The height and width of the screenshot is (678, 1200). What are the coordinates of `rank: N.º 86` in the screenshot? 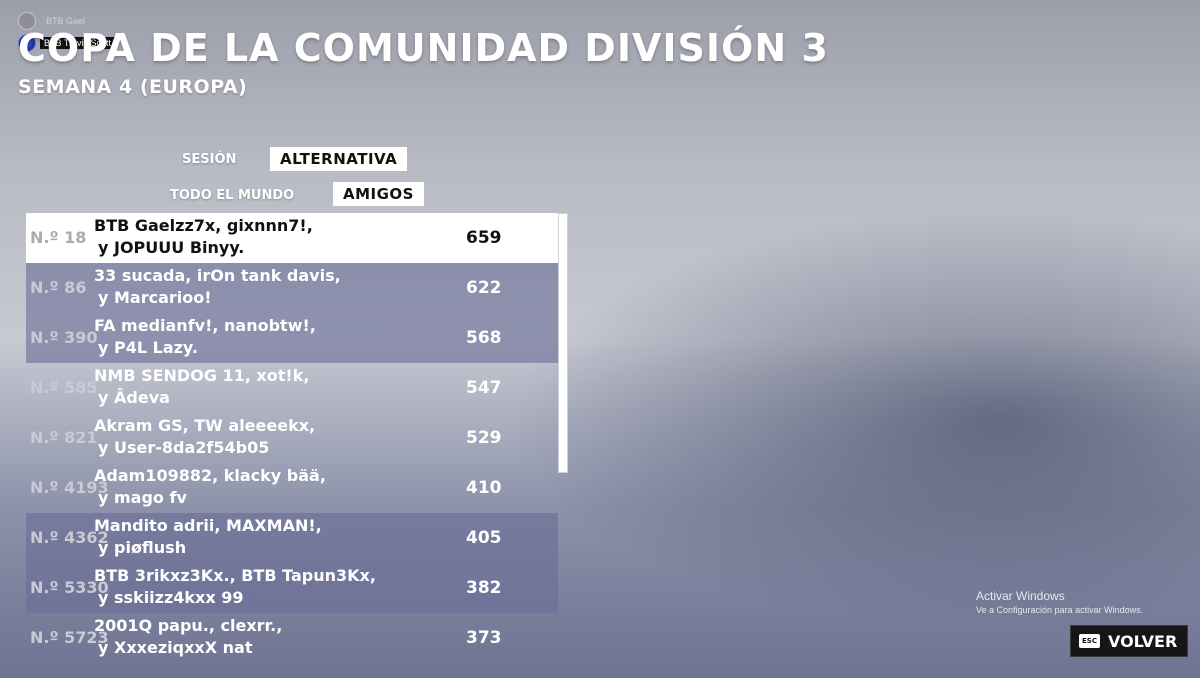 It's located at (58, 287).